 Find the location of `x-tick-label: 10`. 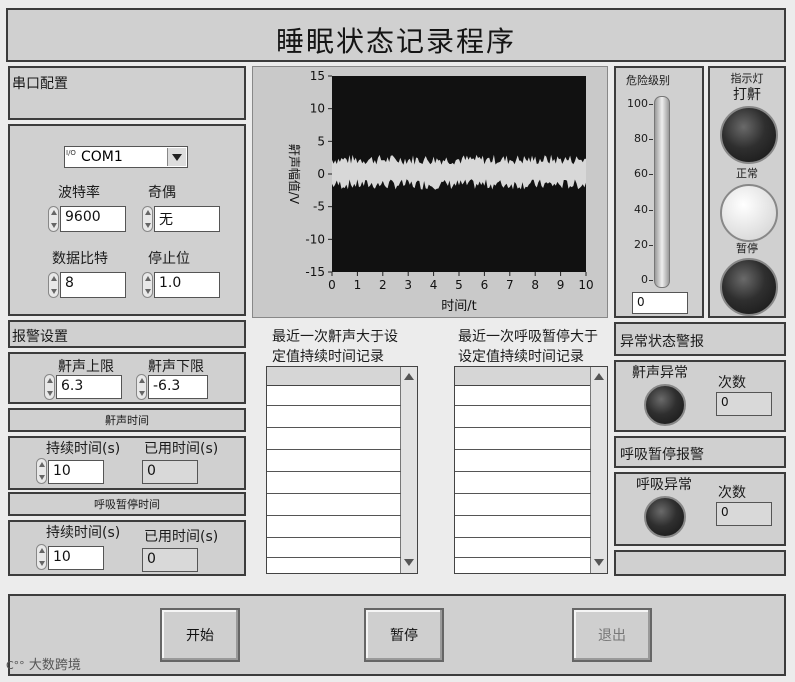

x-tick-label: 10 is located at coordinates (585, 285).